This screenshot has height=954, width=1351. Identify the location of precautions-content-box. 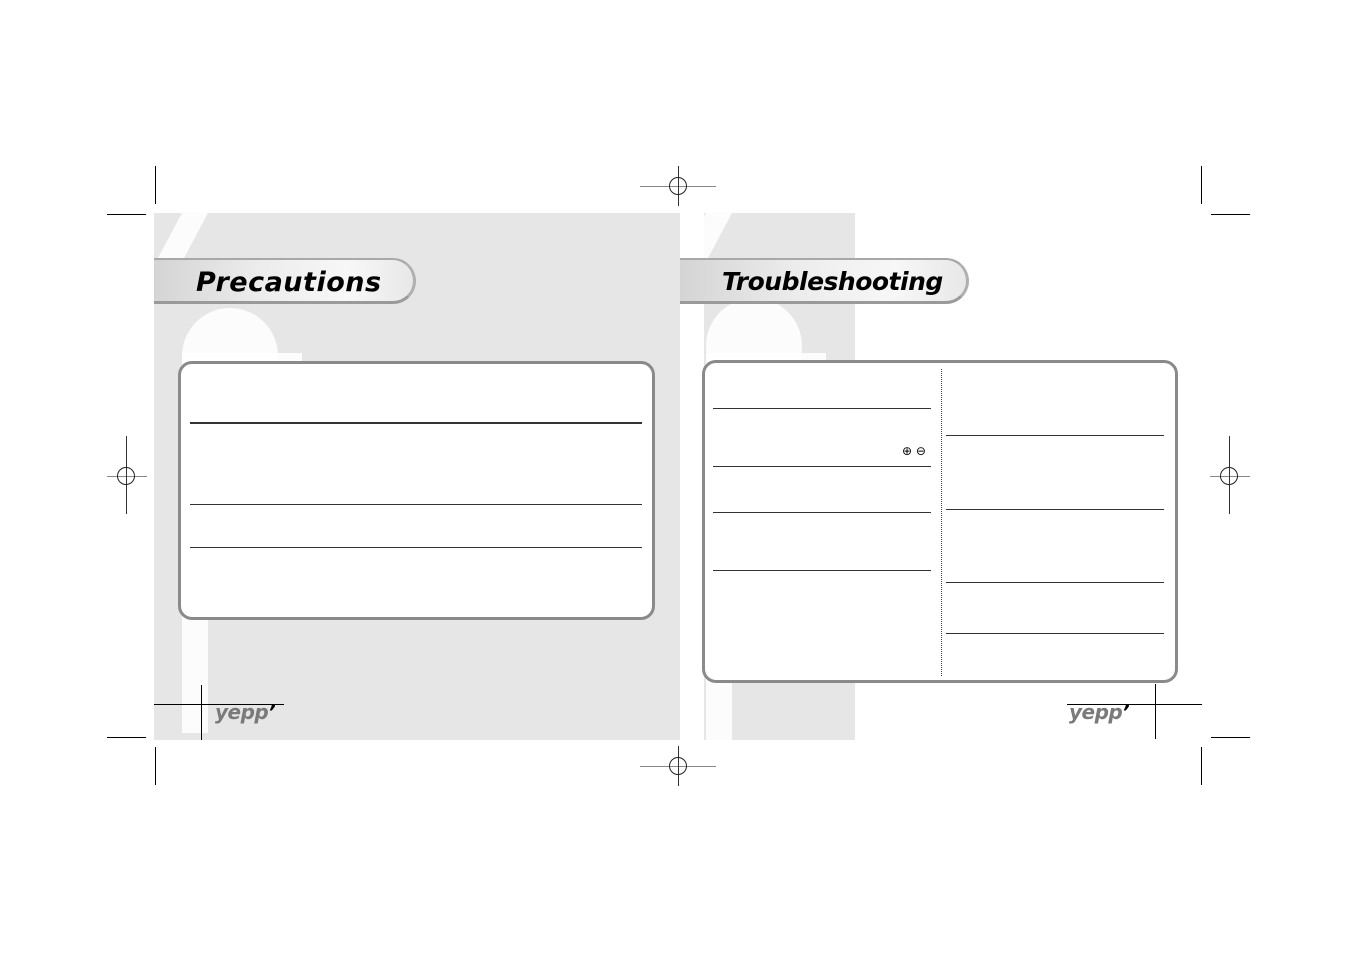
(416, 490).